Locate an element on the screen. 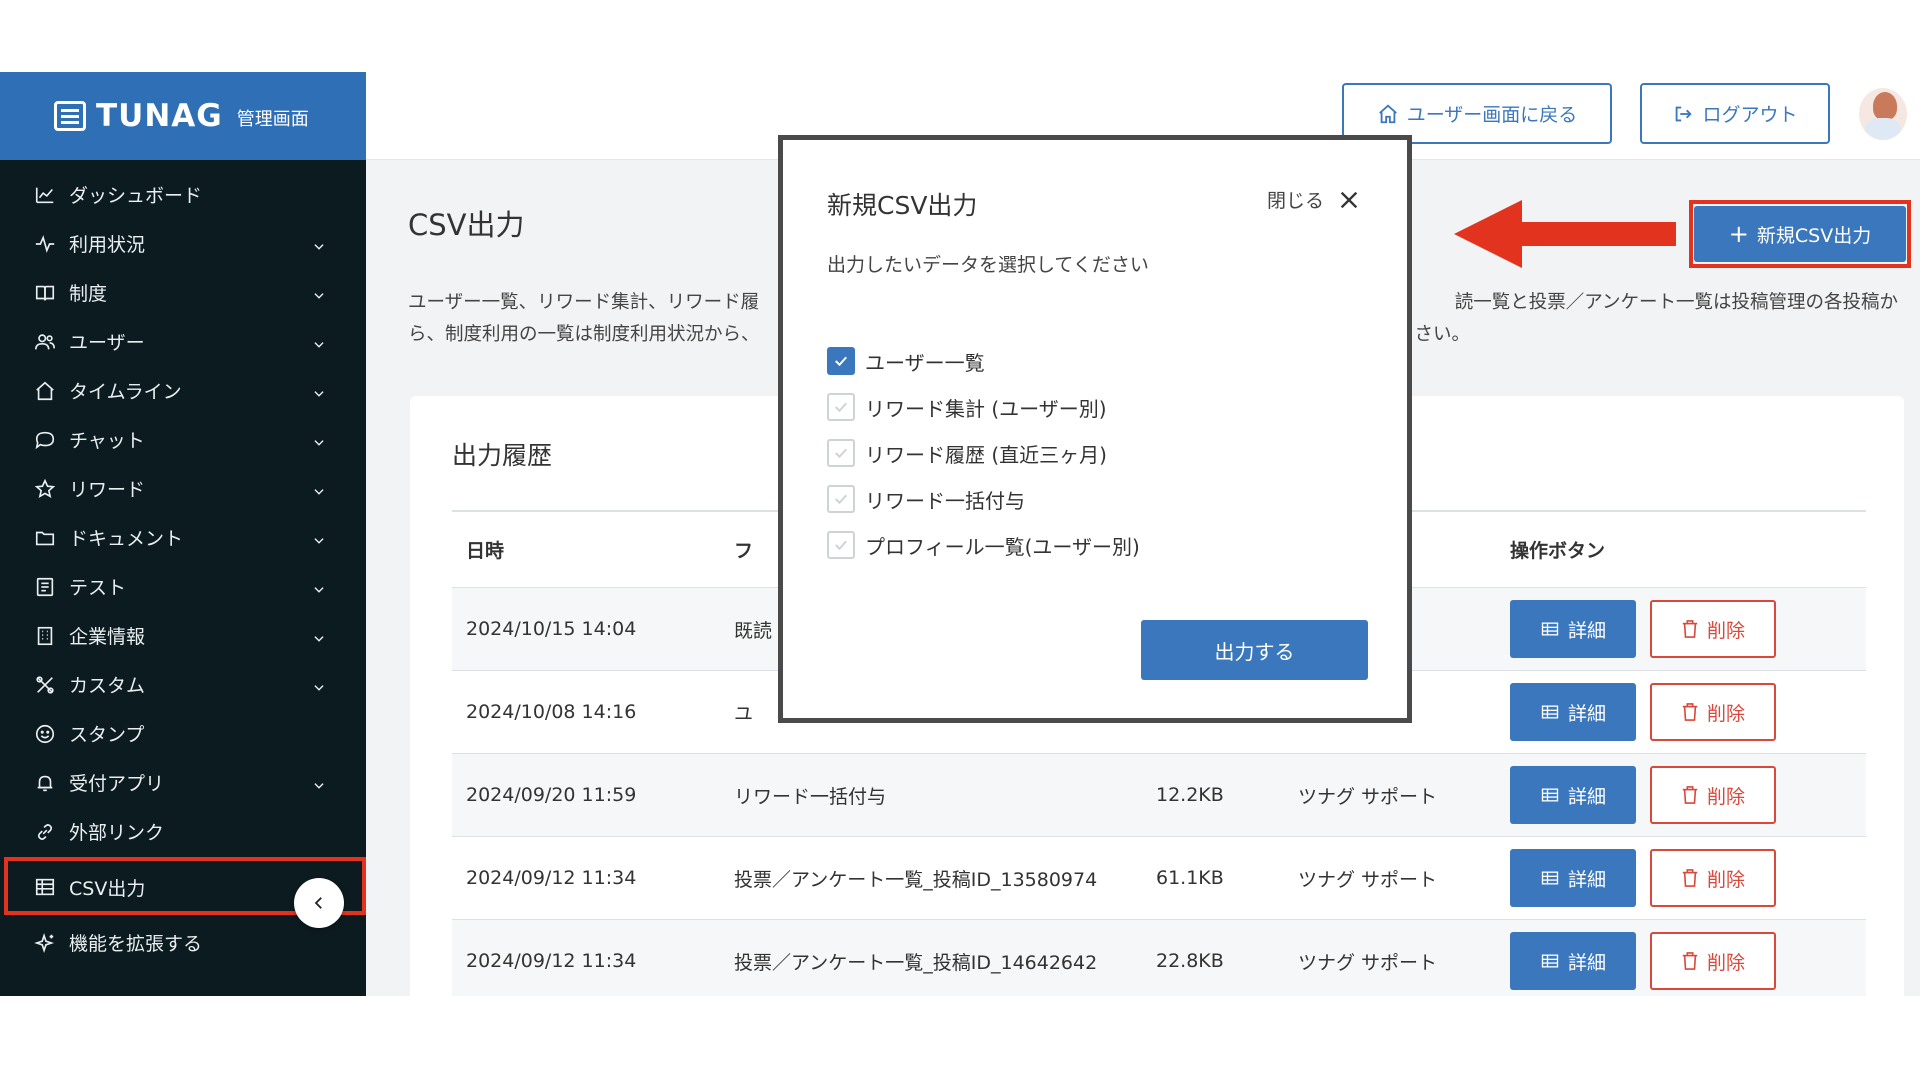  export-submit-button: 出力する is located at coordinates (1254, 650).